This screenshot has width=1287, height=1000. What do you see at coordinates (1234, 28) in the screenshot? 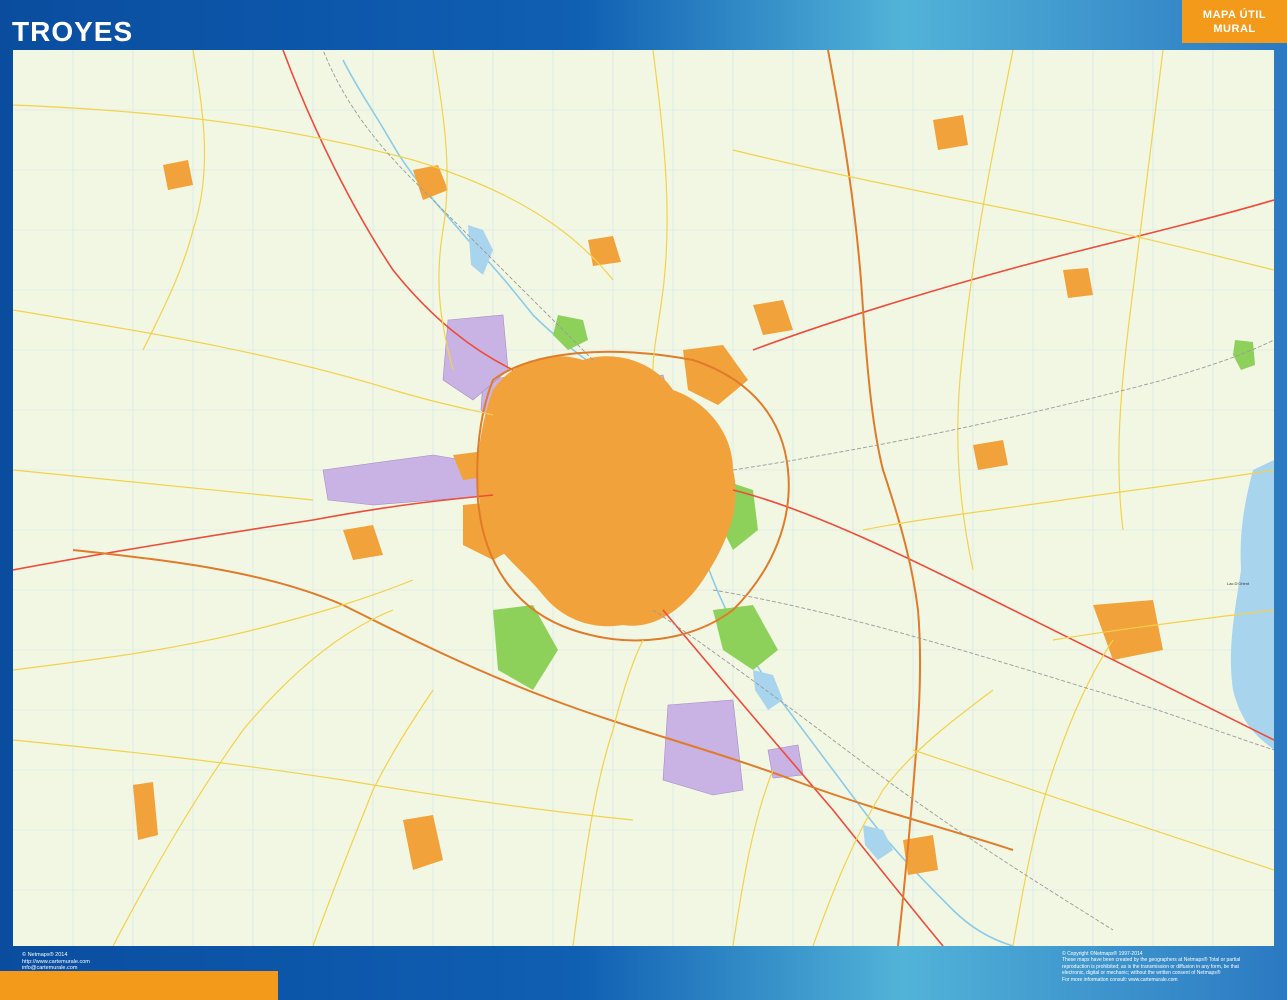
I see `badge-line-2: MURAL` at bounding box center [1234, 28].